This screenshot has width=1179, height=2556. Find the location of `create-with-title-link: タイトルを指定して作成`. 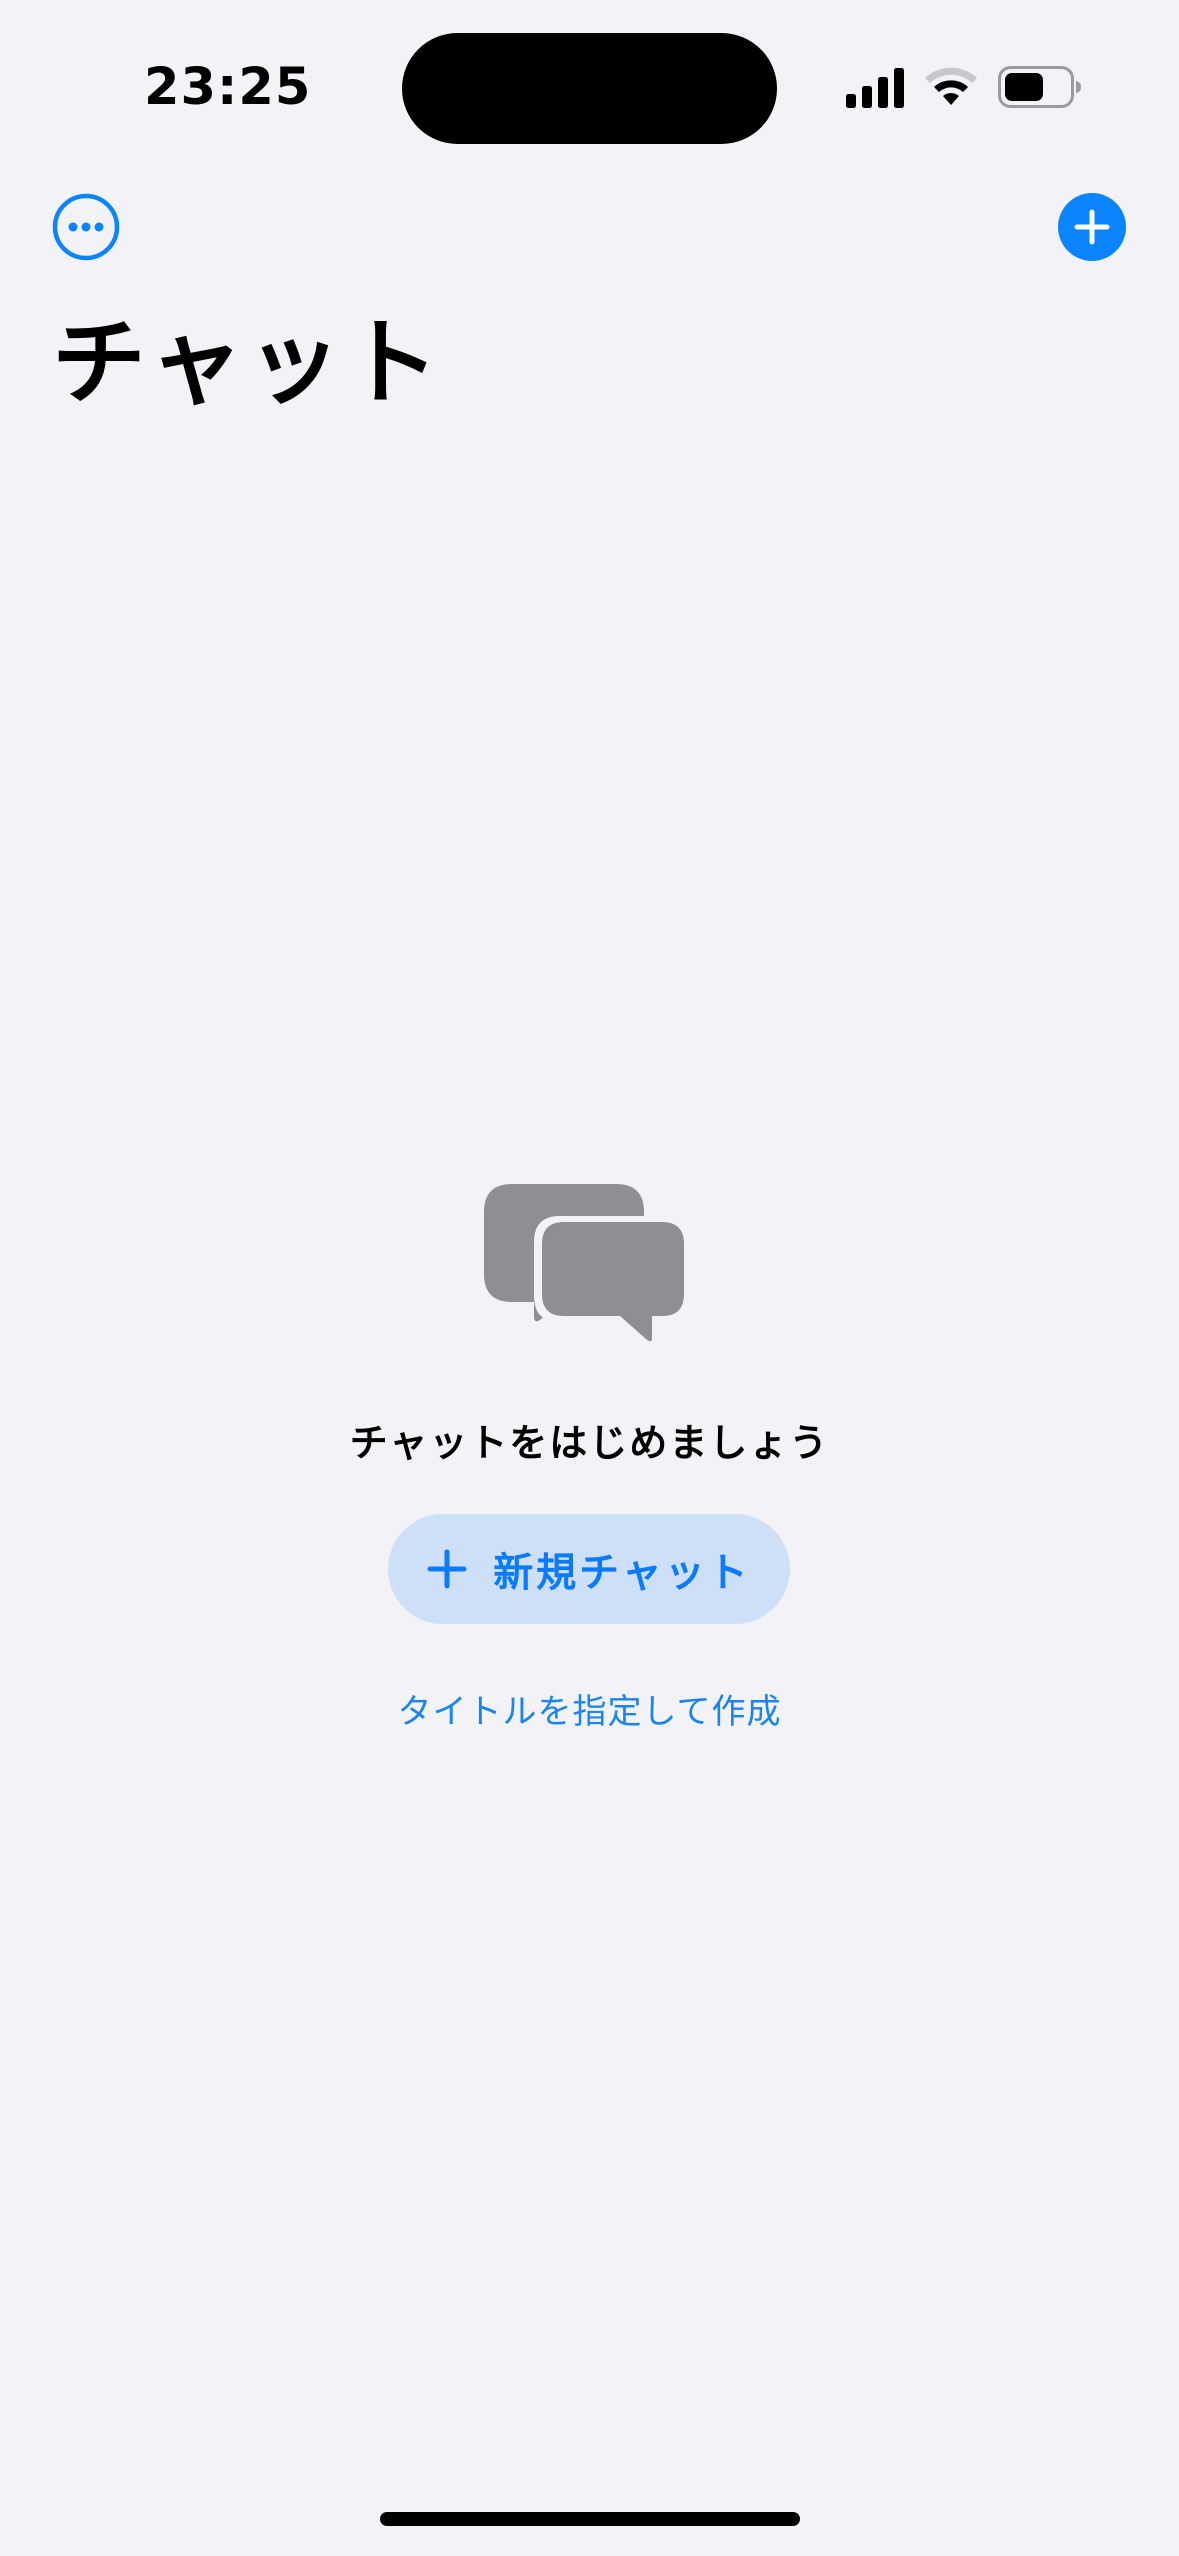

create-with-title-link: タイトルを指定して作成 is located at coordinates (589, 1708).